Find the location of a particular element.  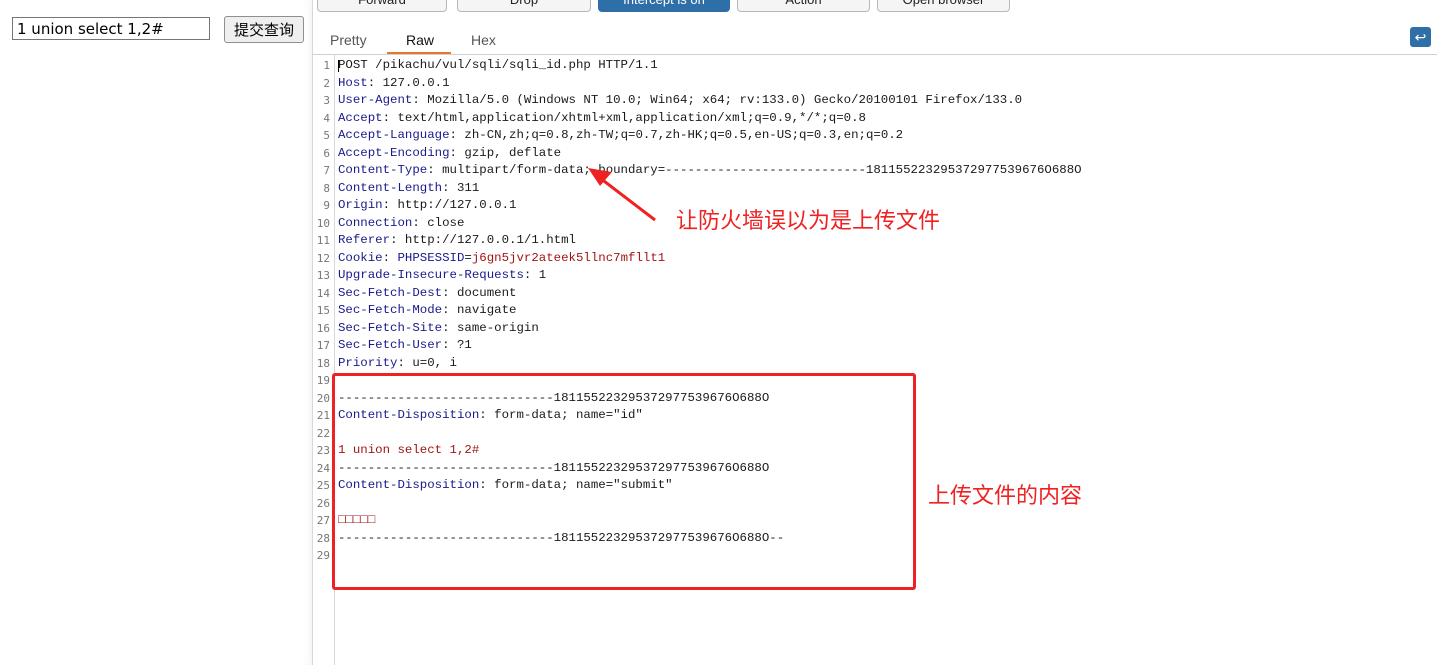

annotation-upload-box is located at coordinates (624, 481).